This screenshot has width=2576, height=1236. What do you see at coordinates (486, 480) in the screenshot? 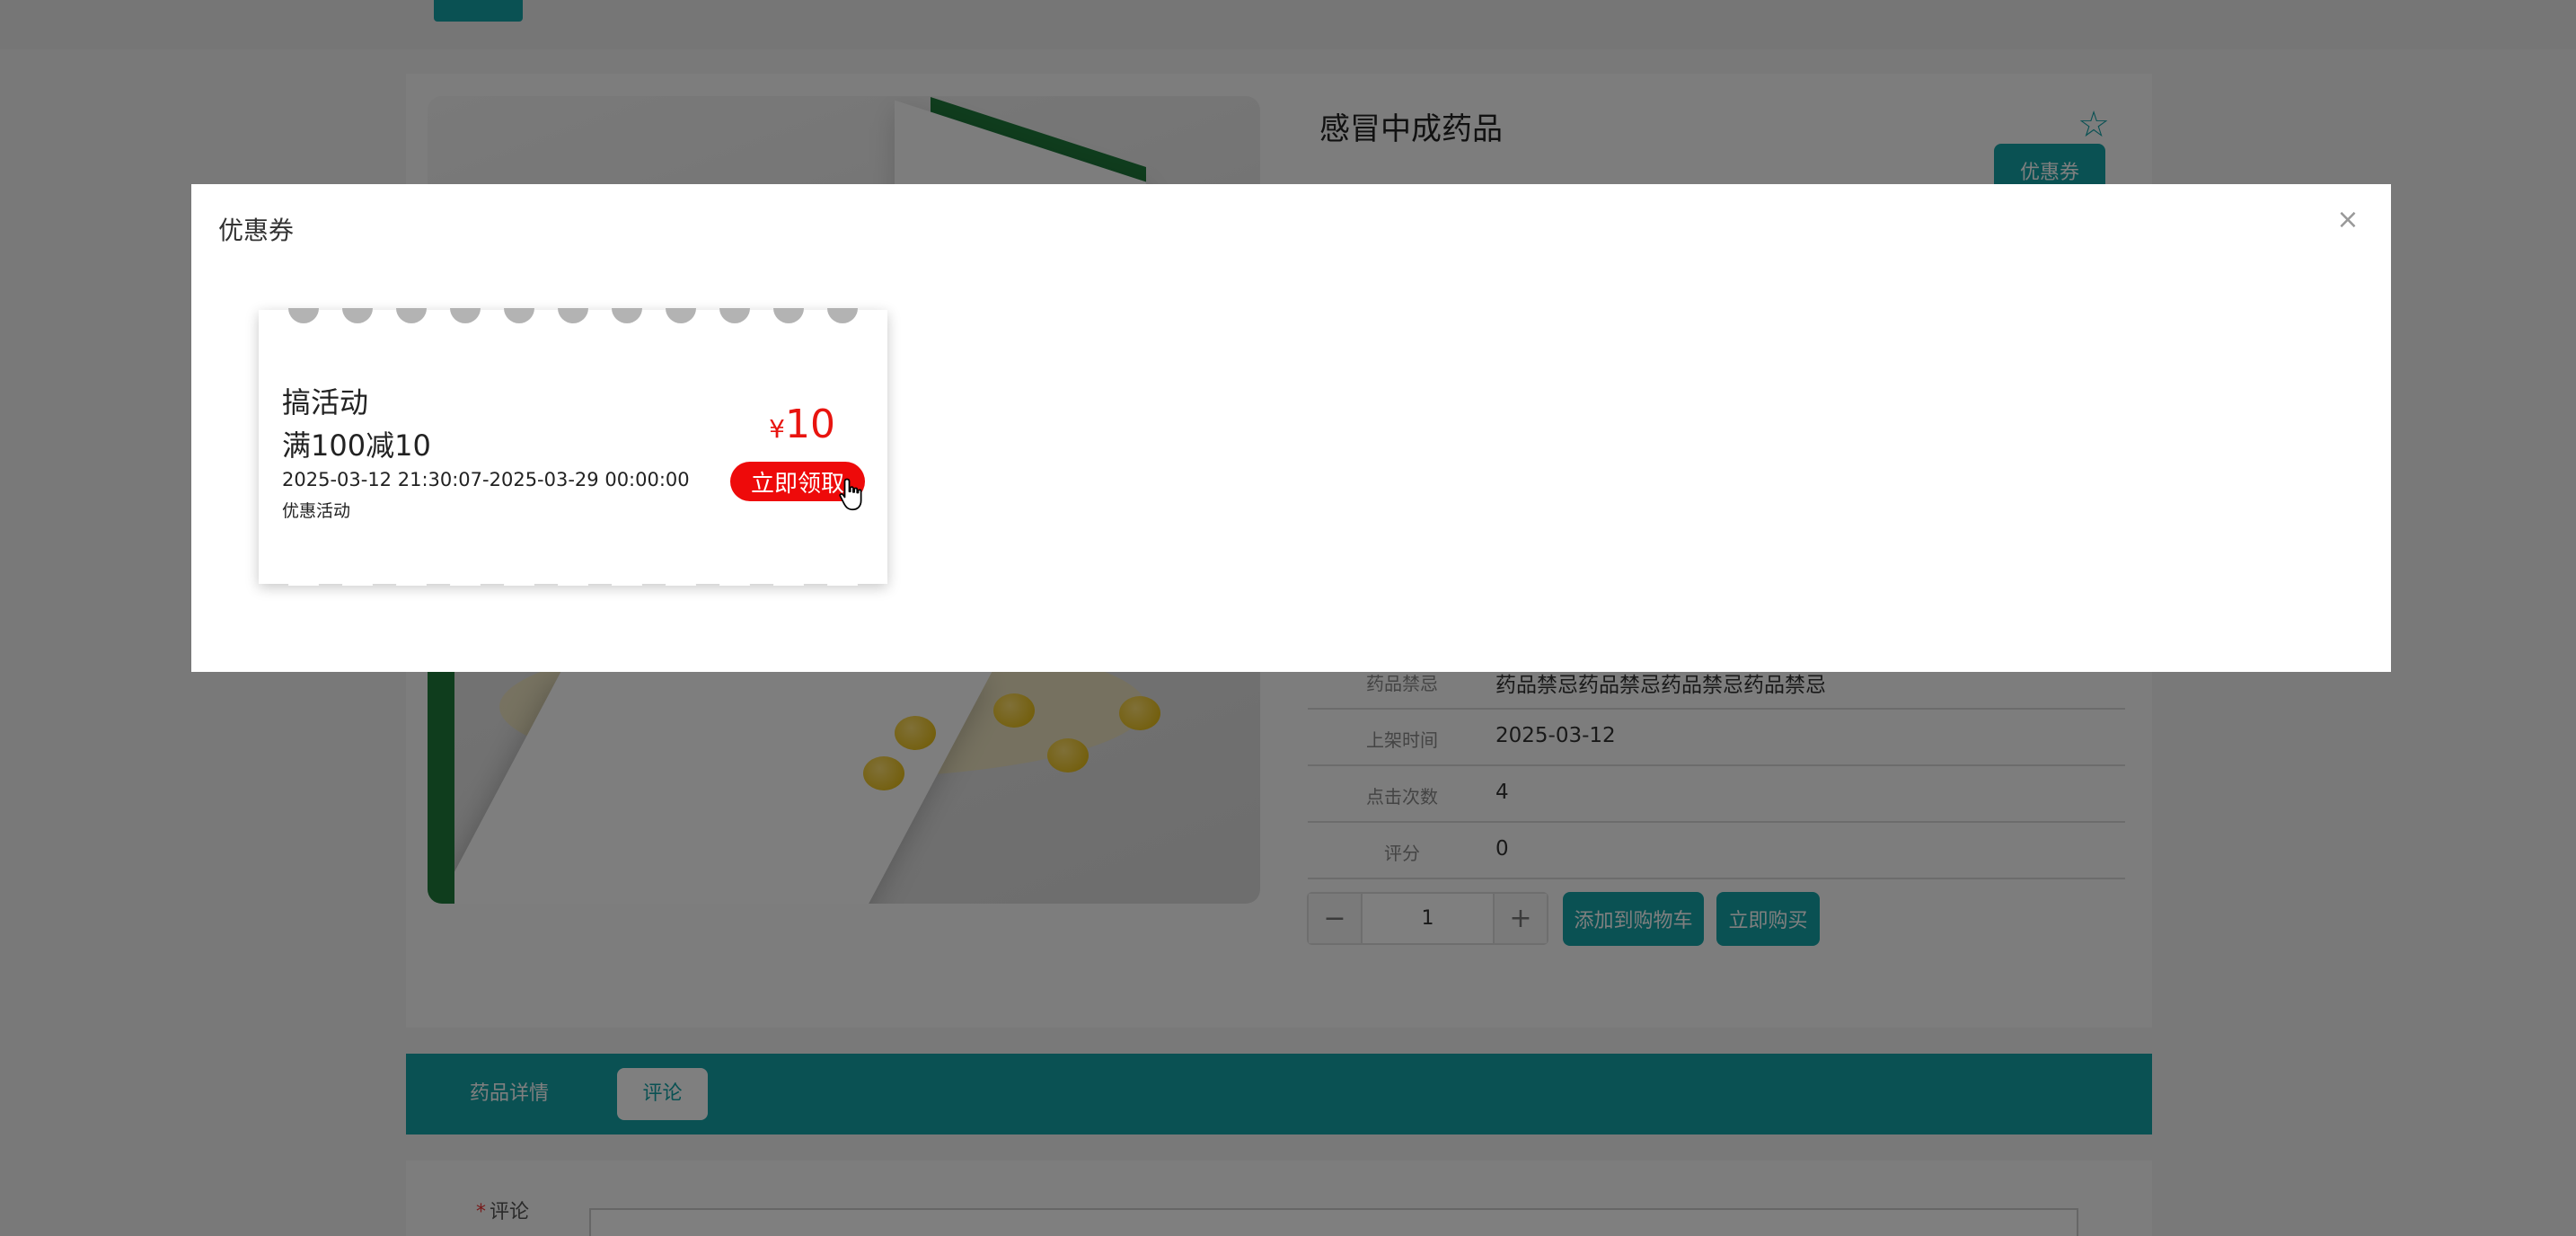
I see `coupon-period: 2025-03-12 21:30:07-2025-03-29 00:00:00` at bounding box center [486, 480].